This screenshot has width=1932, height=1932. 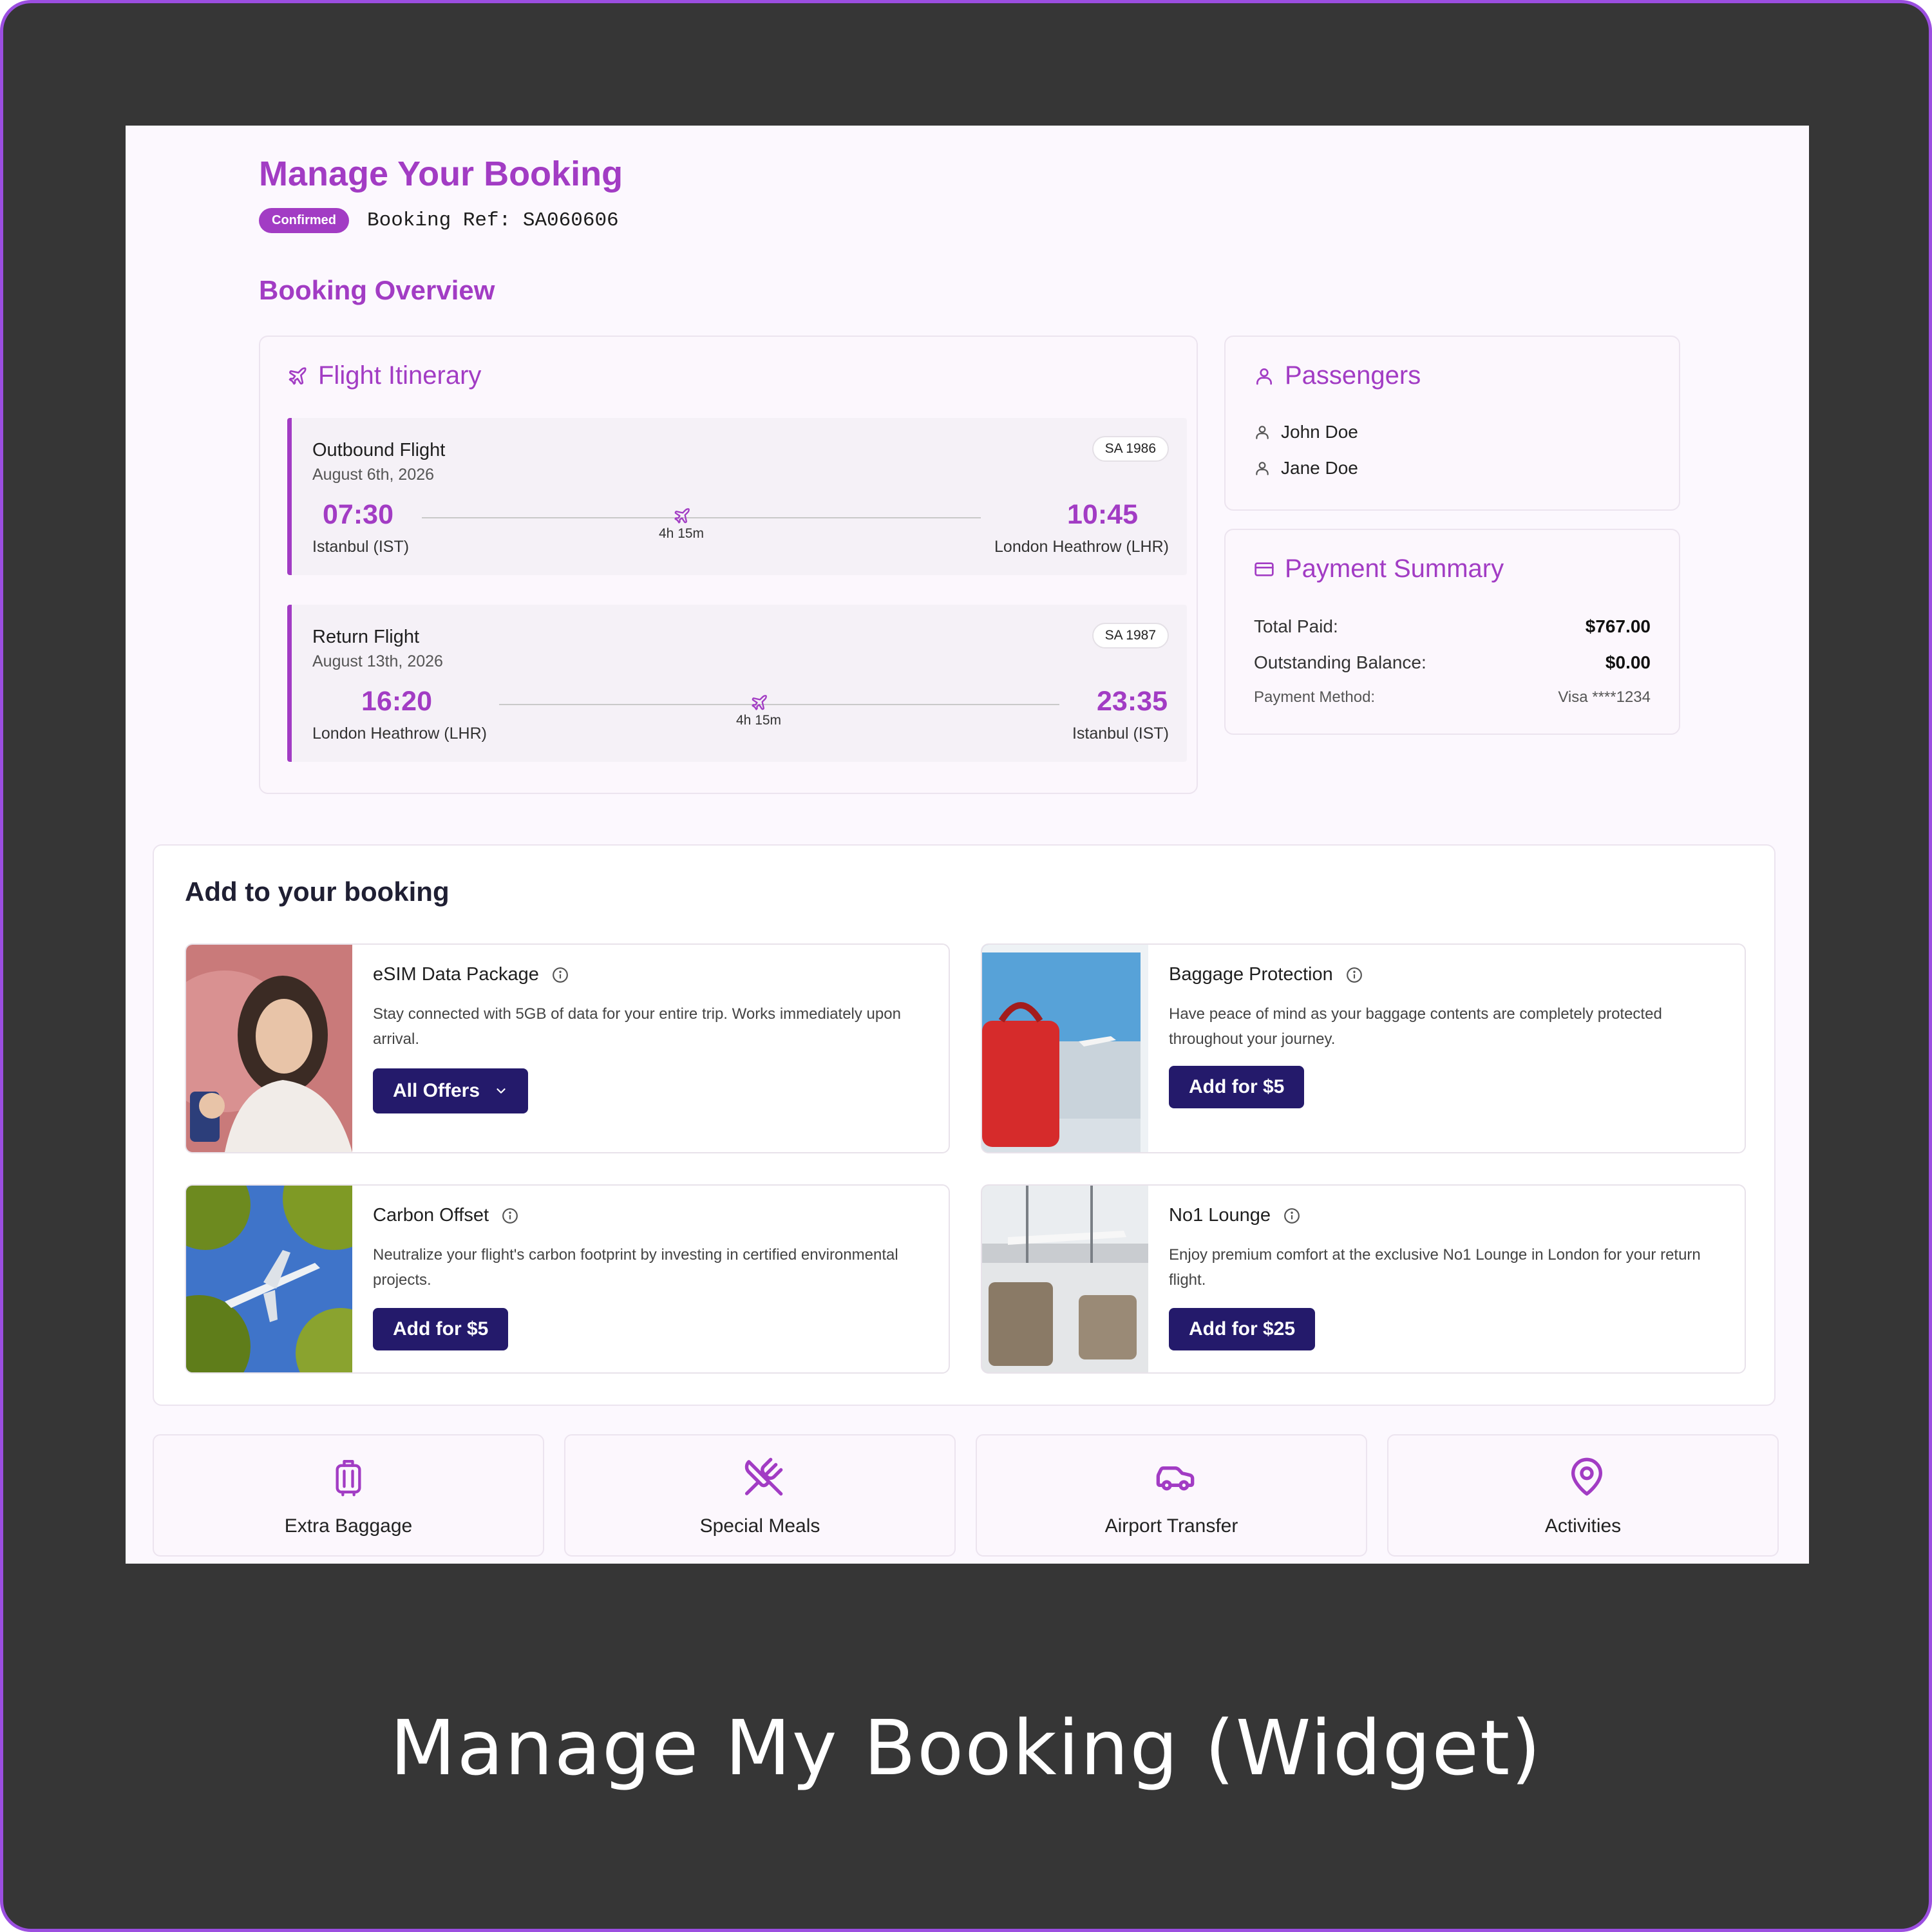 I want to click on arrival-time: 23:35, so click(x=1132, y=701).